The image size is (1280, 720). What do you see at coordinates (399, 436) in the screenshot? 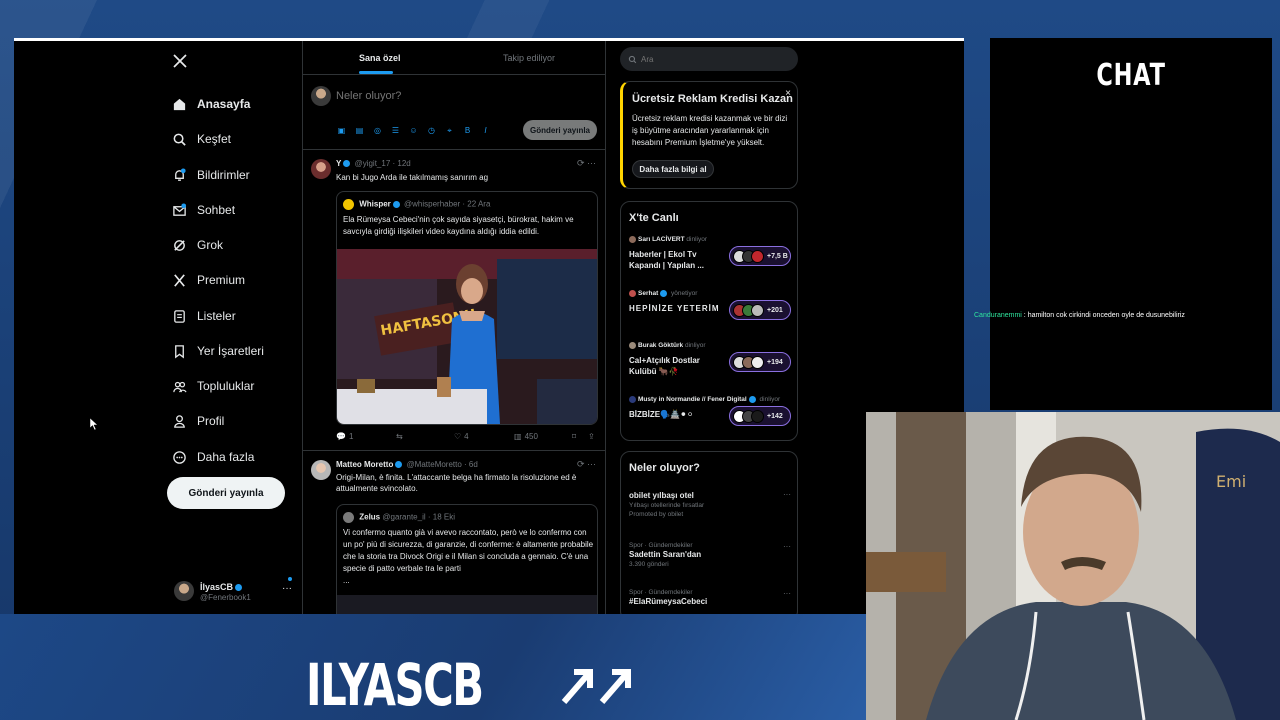
I see `retweet-button: ⇆` at bounding box center [399, 436].